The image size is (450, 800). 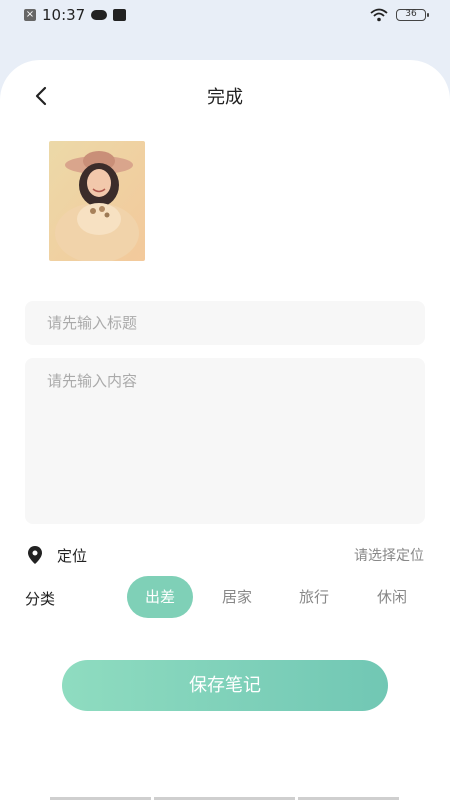 I want to click on selected-photo, so click(x=97, y=201).